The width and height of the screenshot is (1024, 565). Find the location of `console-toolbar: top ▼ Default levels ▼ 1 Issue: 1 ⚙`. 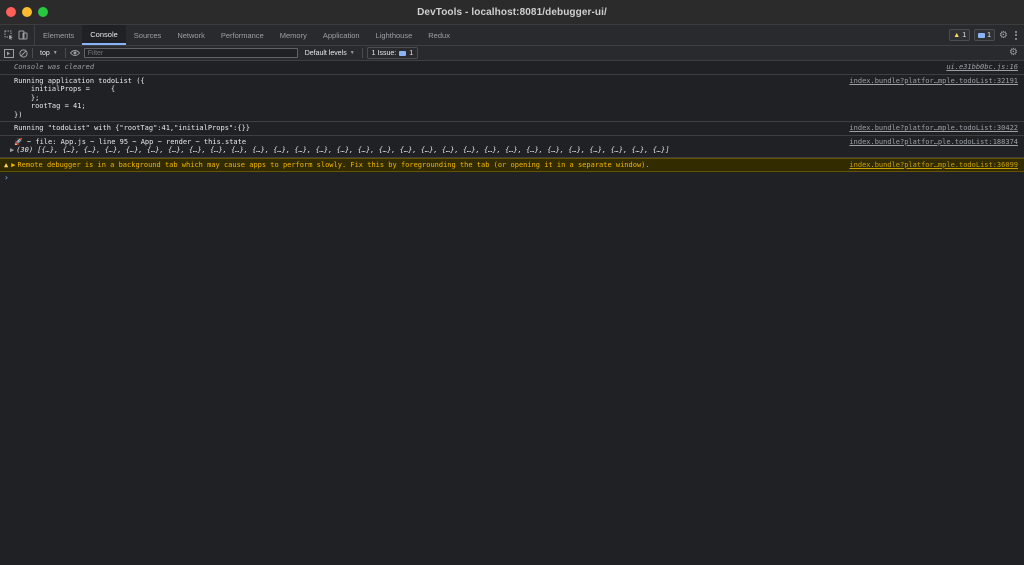

console-toolbar: top ▼ Default levels ▼ 1 Issue: 1 ⚙ is located at coordinates (512, 53).